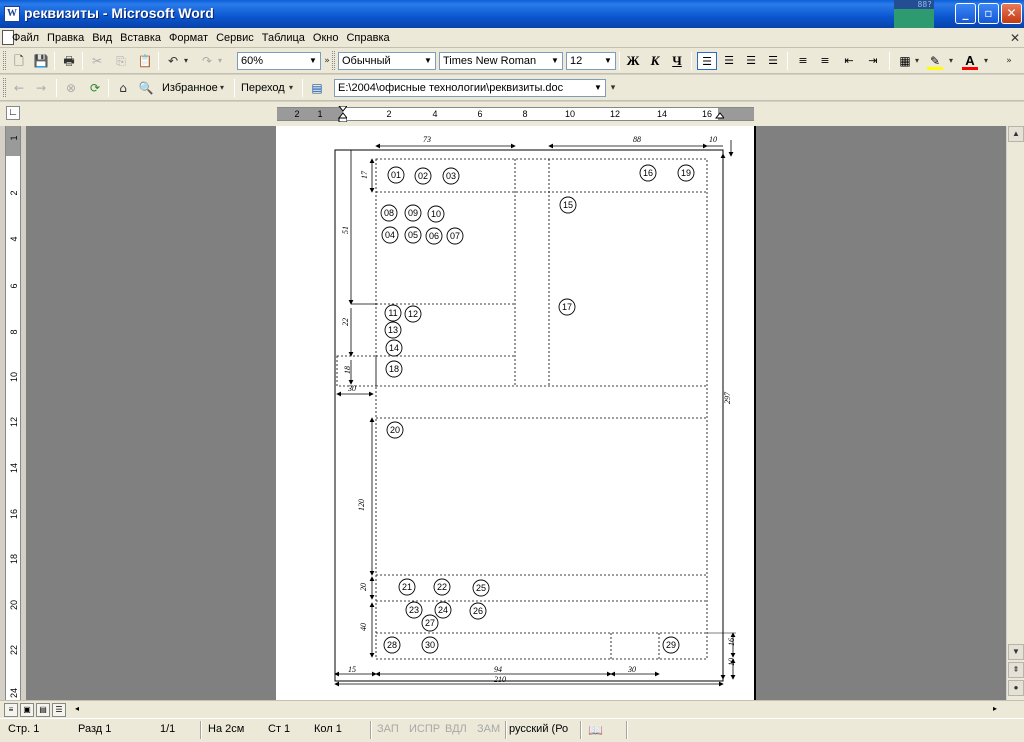 This screenshot has height=742, width=1024. I want to click on justify-button: ☰, so click(773, 61).